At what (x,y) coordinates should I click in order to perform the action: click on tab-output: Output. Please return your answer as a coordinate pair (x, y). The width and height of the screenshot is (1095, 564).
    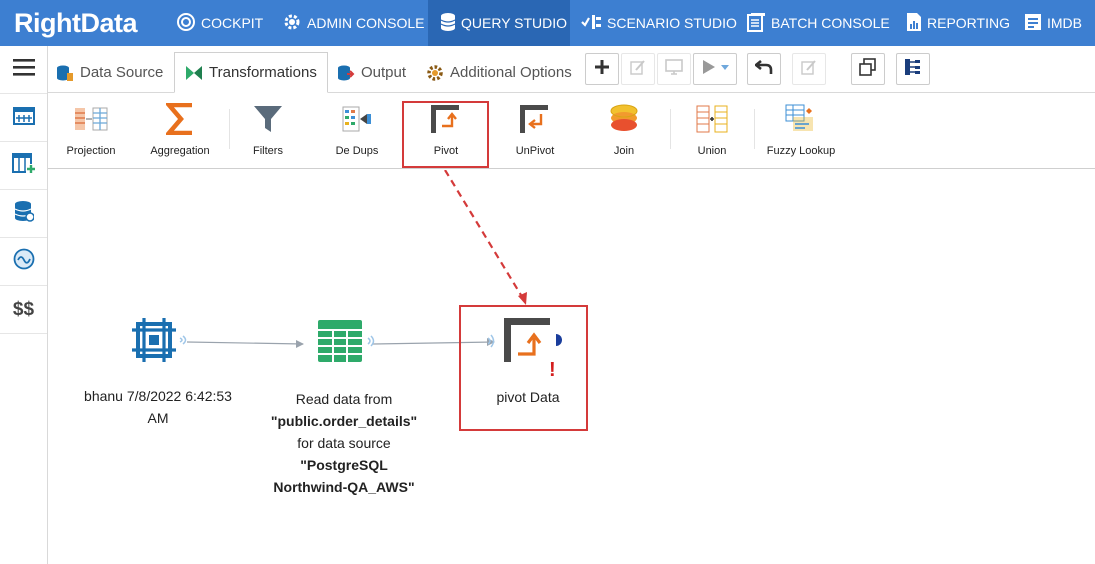
    Looking at the image, I should click on (371, 72).